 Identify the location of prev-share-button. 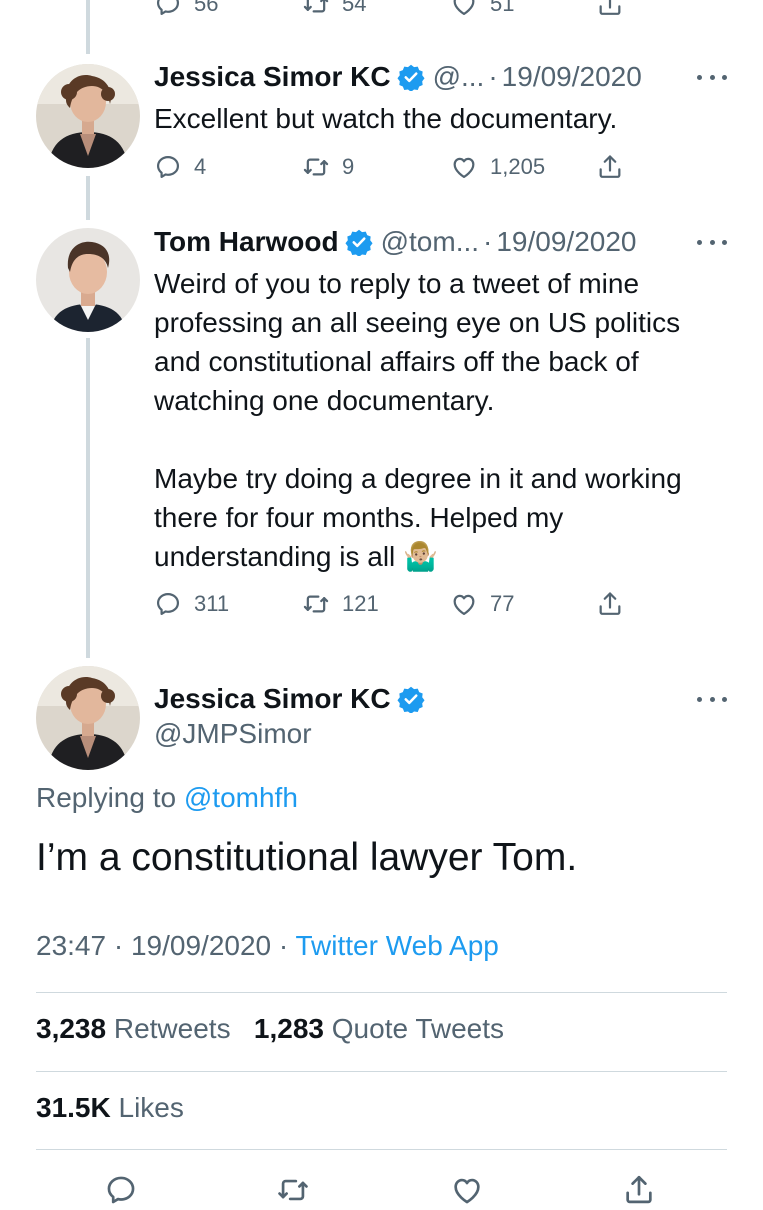
(610, 12).